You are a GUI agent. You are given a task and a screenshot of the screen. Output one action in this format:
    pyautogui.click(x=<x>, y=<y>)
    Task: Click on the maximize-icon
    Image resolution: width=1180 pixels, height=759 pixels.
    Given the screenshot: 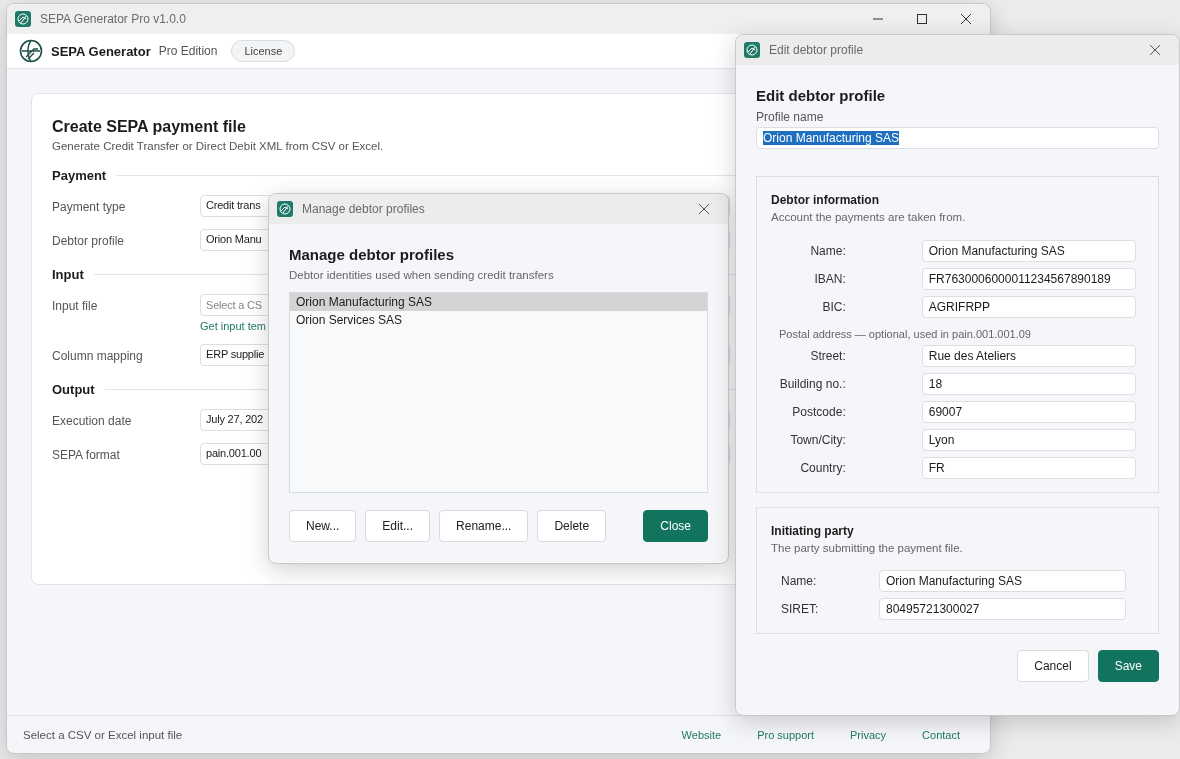 What is the action you would take?
    pyautogui.click(x=922, y=19)
    